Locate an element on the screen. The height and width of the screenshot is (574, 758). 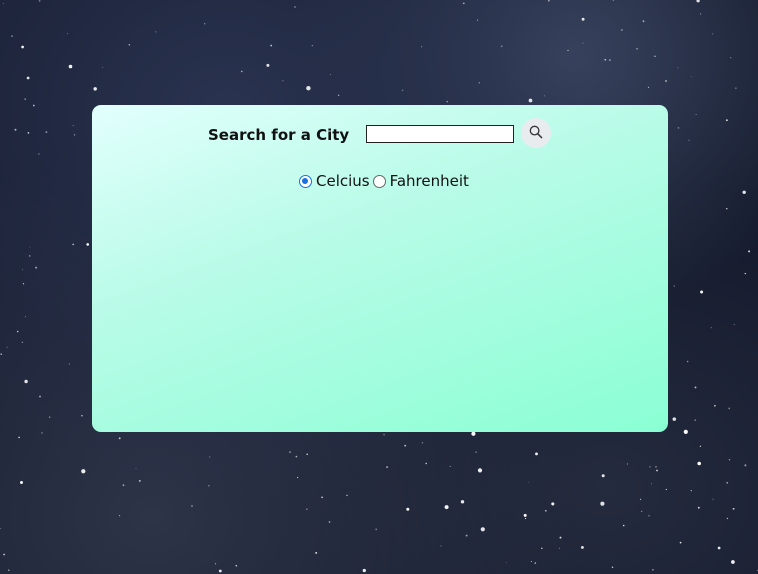
search-button is located at coordinates (536, 133).